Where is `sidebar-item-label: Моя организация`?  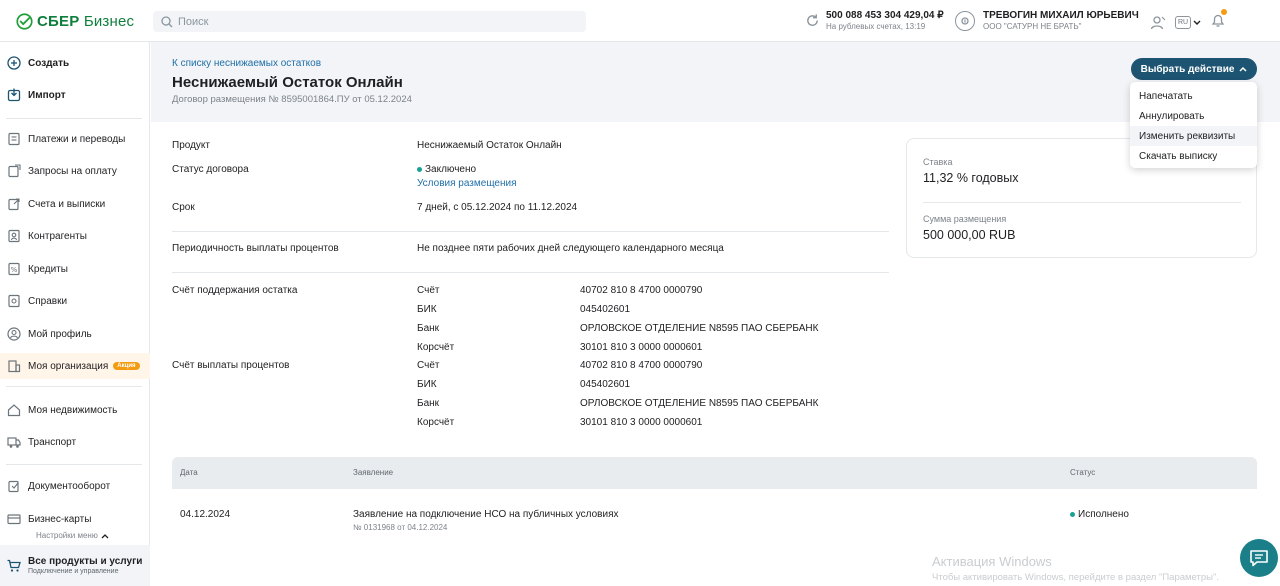
sidebar-item-label: Моя организация is located at coordinates (68, 366).